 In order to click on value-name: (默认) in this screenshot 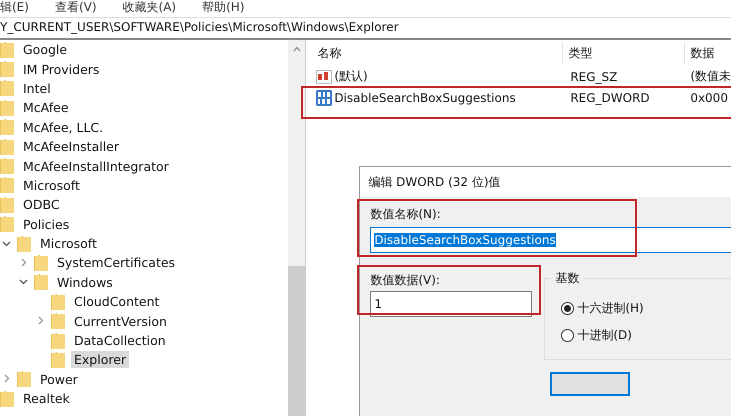, I will do `click(351, 76)`.